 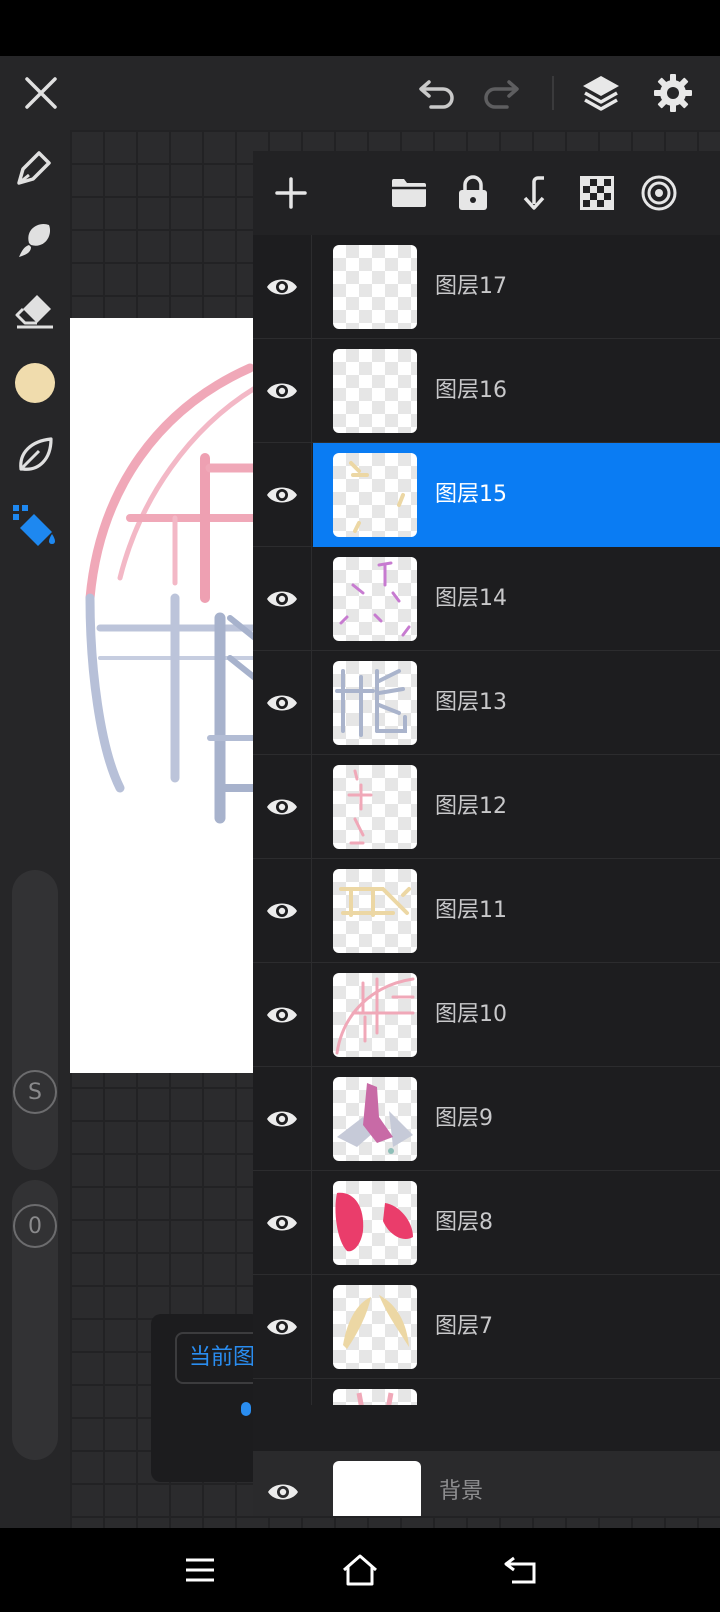 I want to click on layer-row: 图层10, so click(x=486, y=1015).